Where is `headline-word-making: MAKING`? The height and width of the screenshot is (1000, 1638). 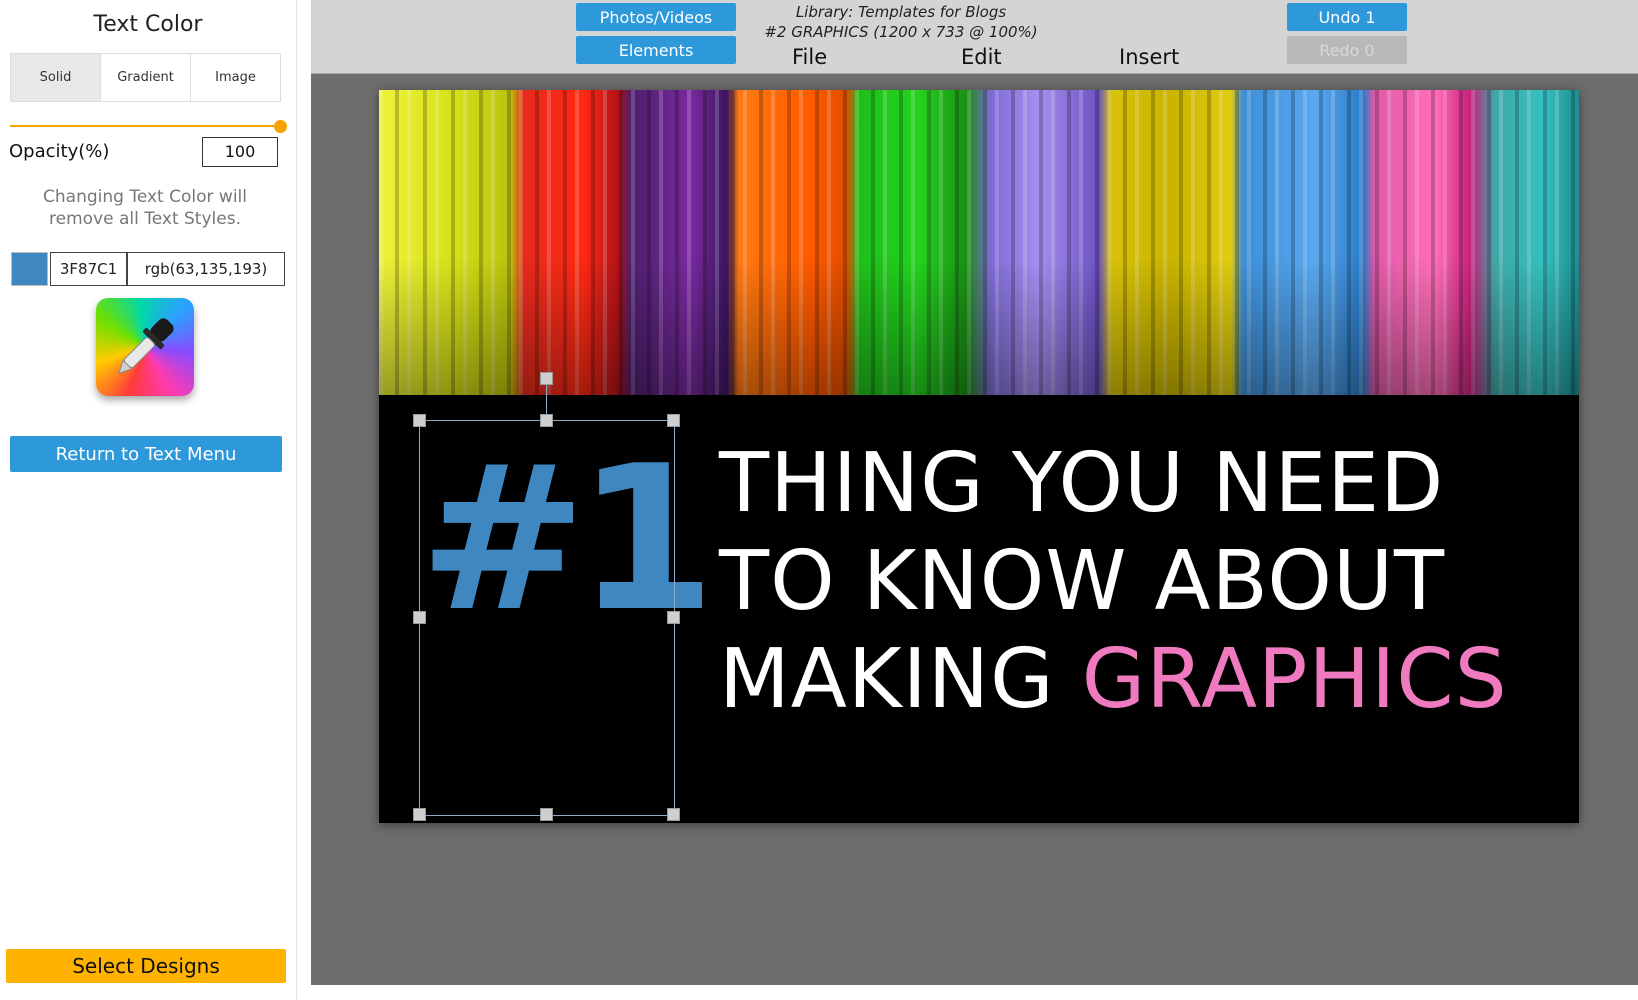 headline-word-making: MAKING is located at coordinates (900, 679).